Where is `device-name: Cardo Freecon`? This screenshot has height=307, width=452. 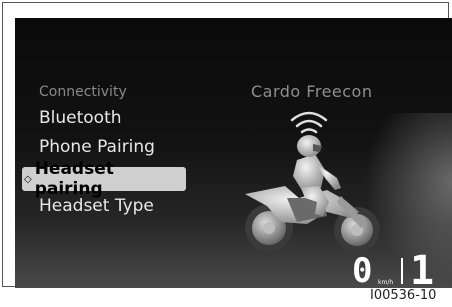
device-name: Cardo Freecon is located at coordinates (312, 91).